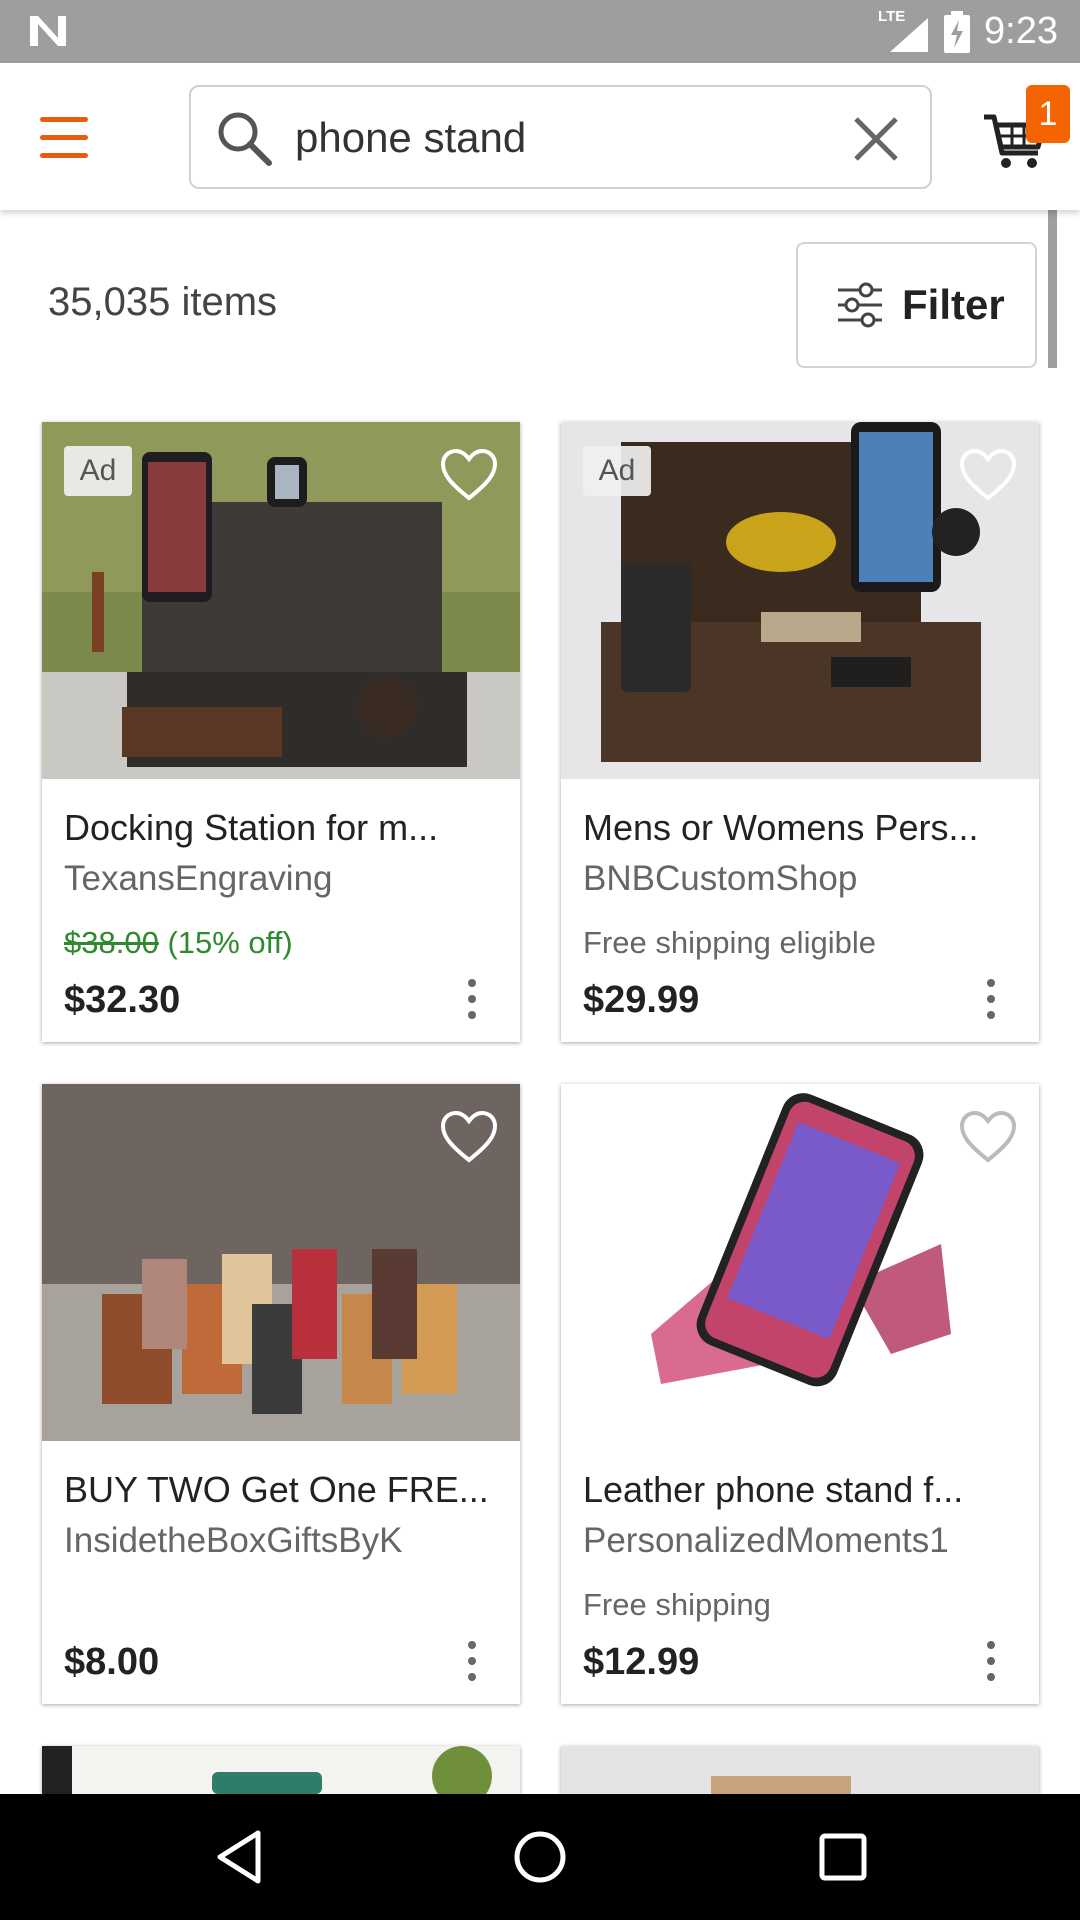 The image size is (1080, 1920). I want to click on app-bar: 1, so click(540, 136).